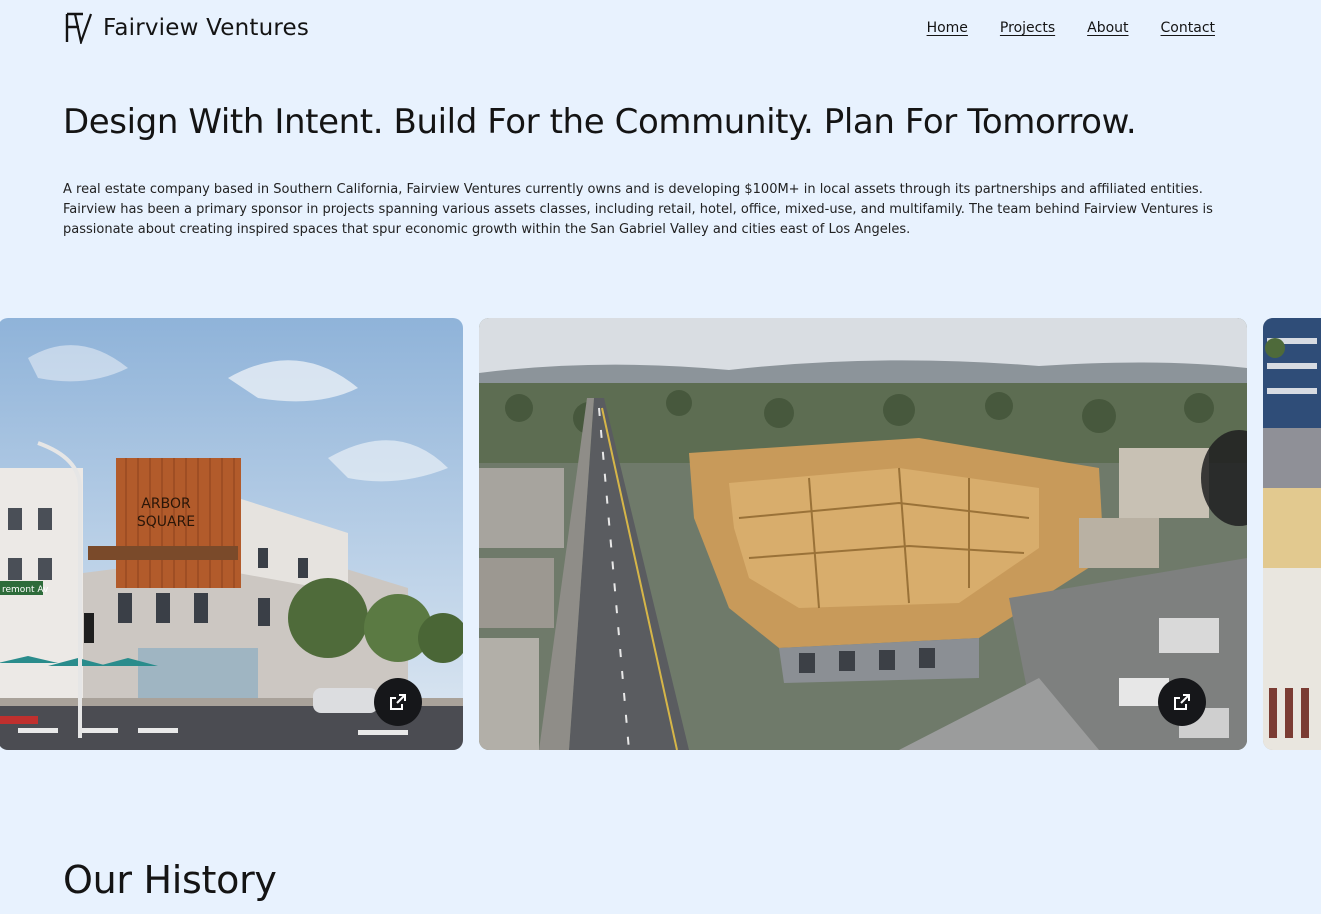 Image resolution: width=1321 pixels, height=914 pixels. What do you see at coordinates (206, 28) in the screenshot?
I see `brand-name: Fairview Ventures` at bounding box center [206, 28].